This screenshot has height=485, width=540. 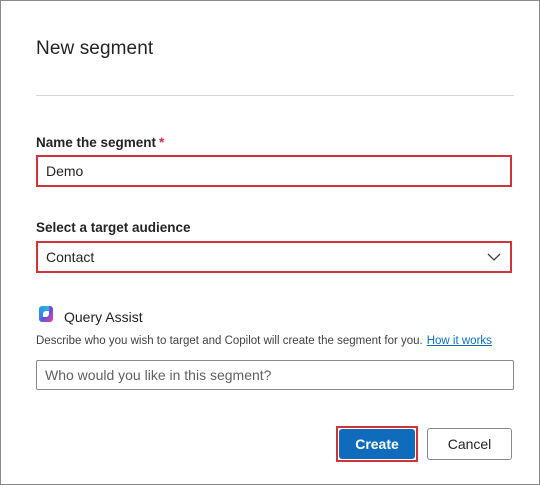 What do you see at coordinates (274, 171) in the screenshot?
I see `segment-name-input: Demo` at bounding box center [274, 171].